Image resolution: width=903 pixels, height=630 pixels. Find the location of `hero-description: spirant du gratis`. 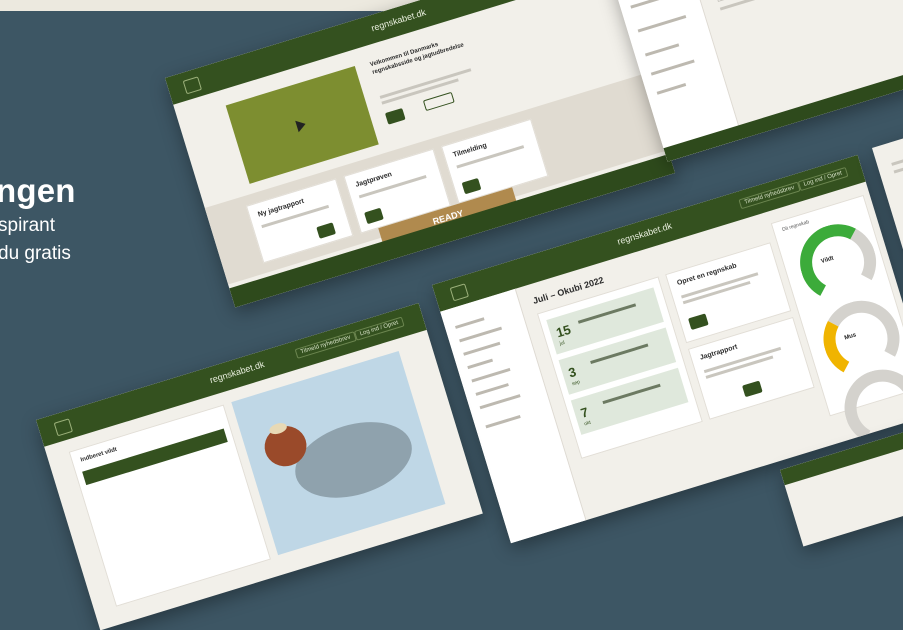

hero-description: spirant du gratis is located at coordinates (84, 240).